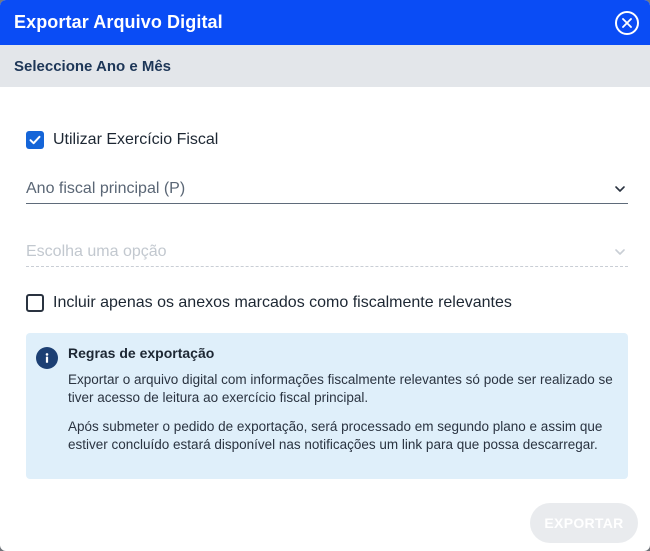 Image resolution: width=650 pixels, height=551 pixels. What do you see at coordinates (584, 523) in the screenshot?
I see `export-button: EXPORTAR` at bounding box center [584, 523].